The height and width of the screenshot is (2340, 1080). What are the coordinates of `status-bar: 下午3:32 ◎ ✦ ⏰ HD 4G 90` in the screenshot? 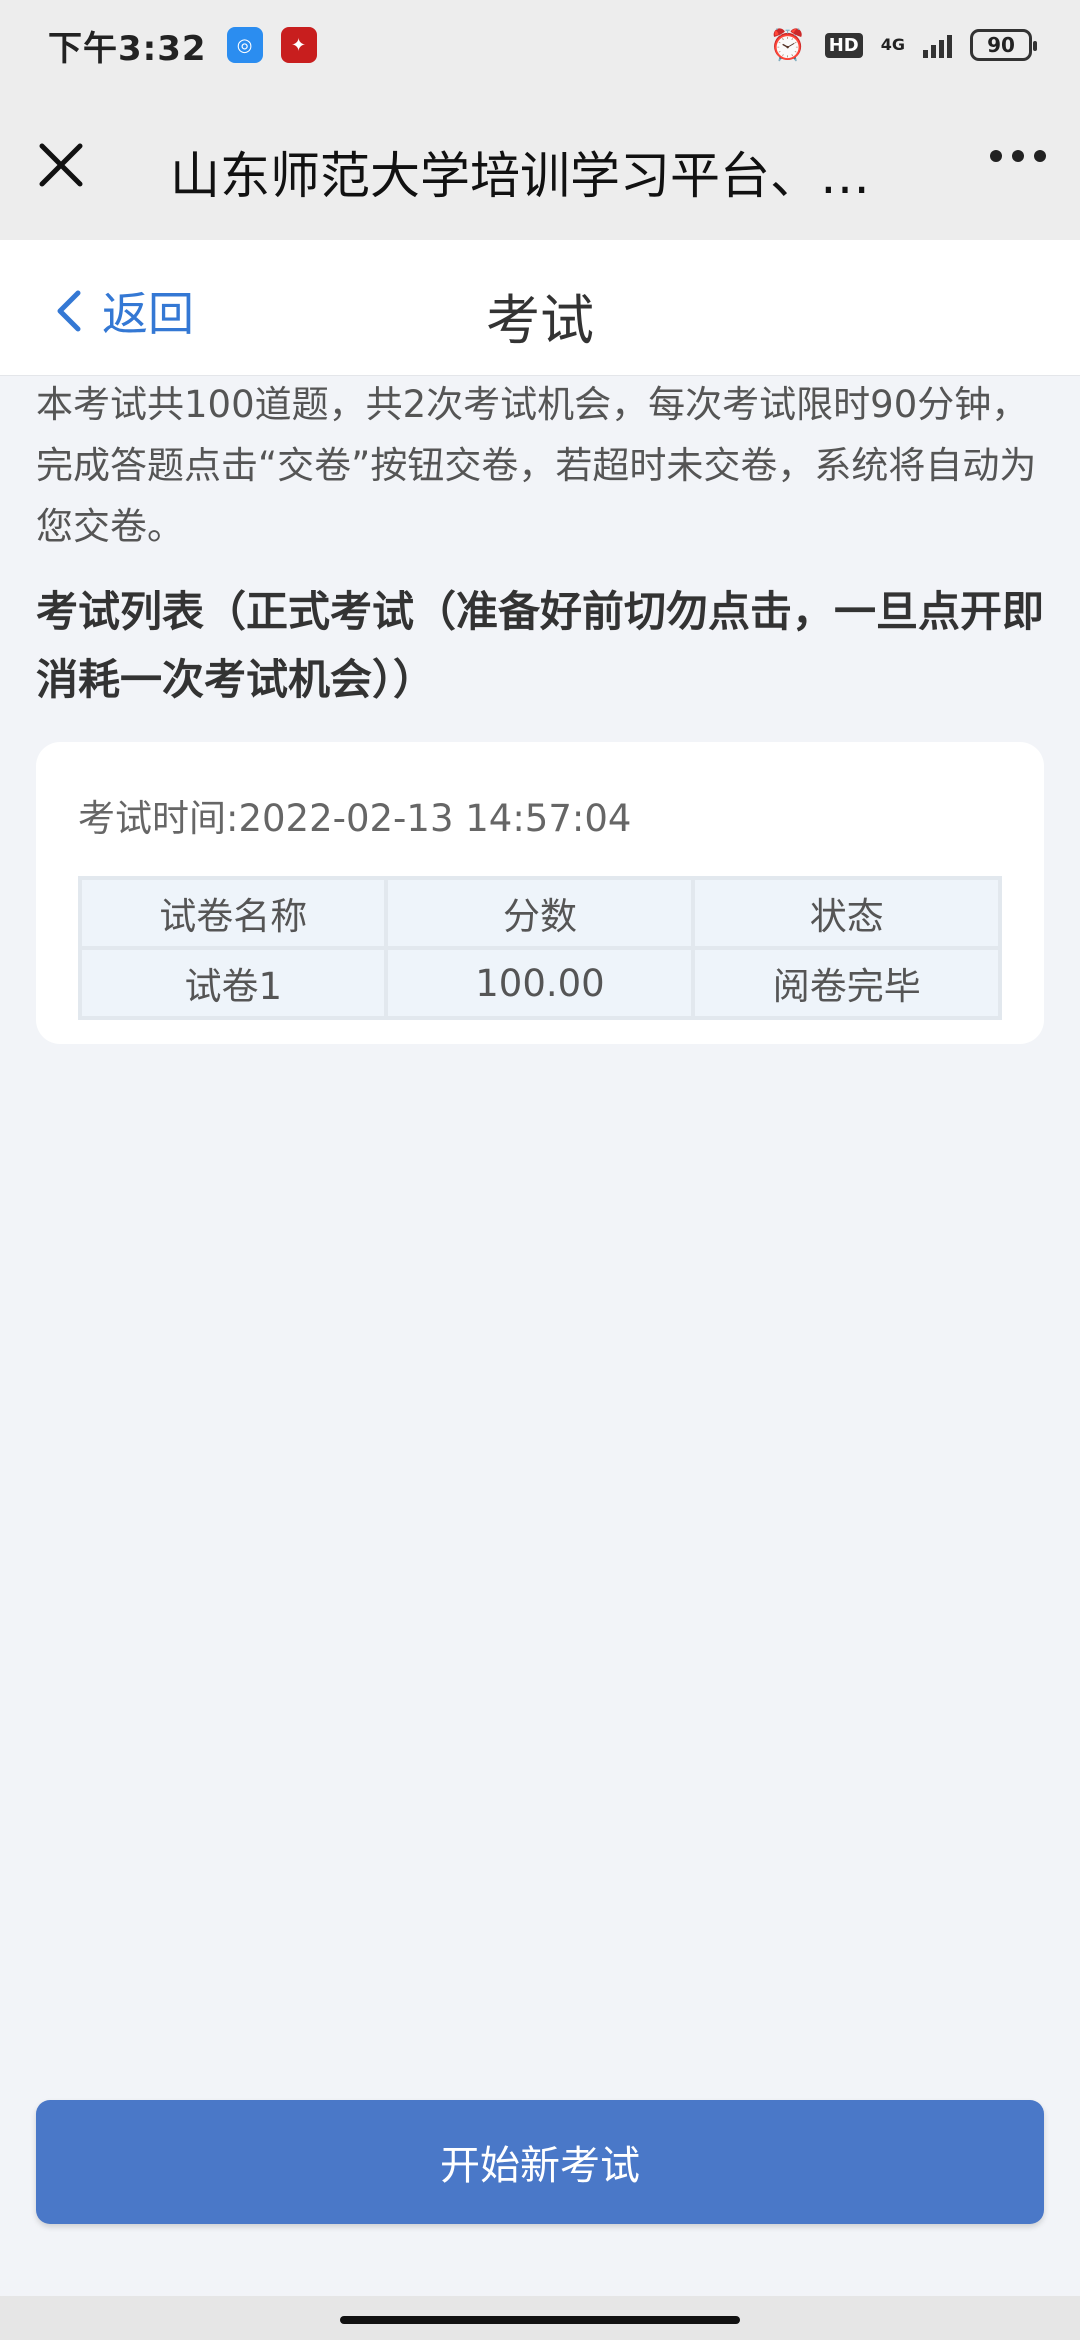 It's located at (540, 45).